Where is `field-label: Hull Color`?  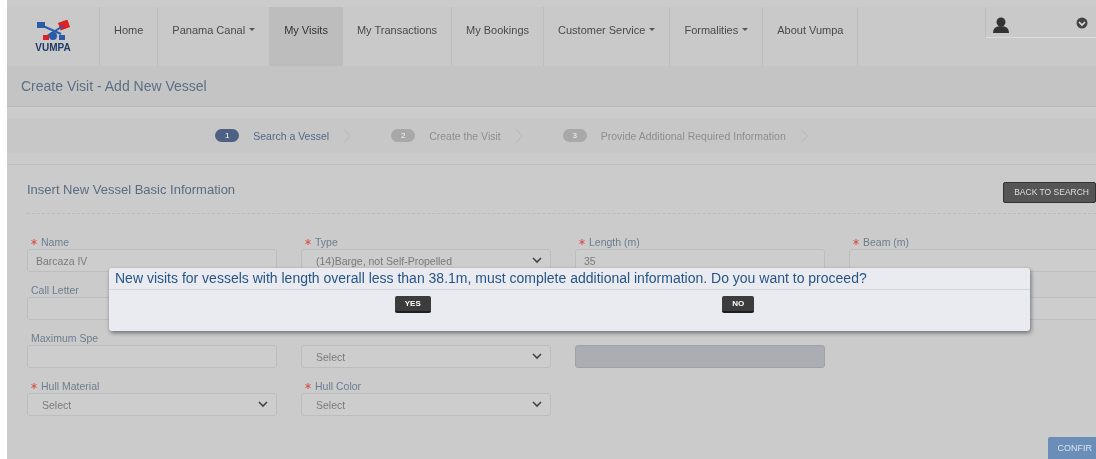
field-label: Hull Color is located at coordinates (338, 385).